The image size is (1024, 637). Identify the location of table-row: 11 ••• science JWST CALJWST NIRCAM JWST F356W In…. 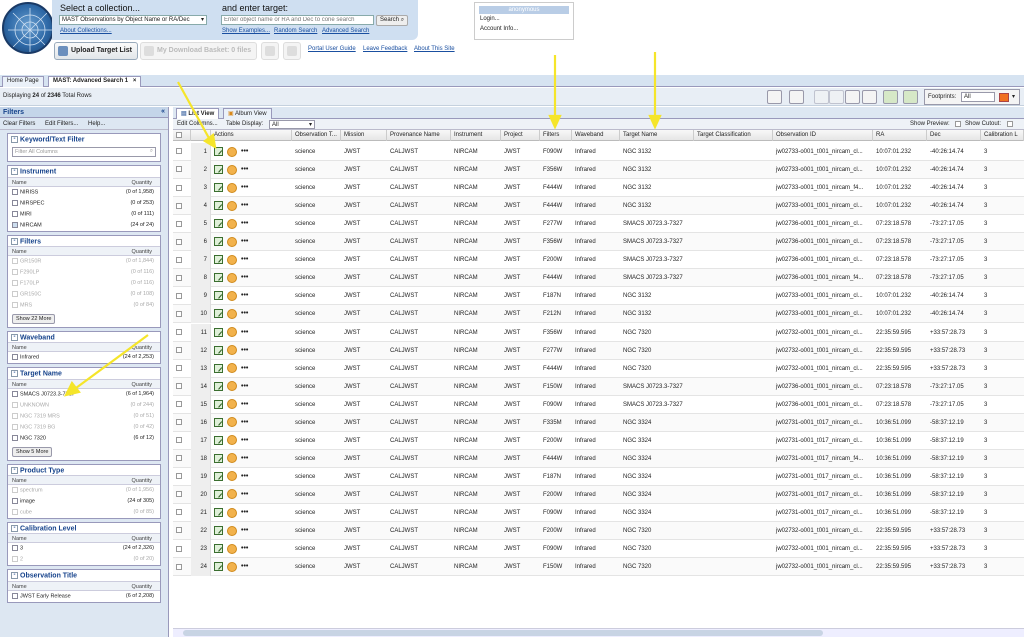
(598, 332).